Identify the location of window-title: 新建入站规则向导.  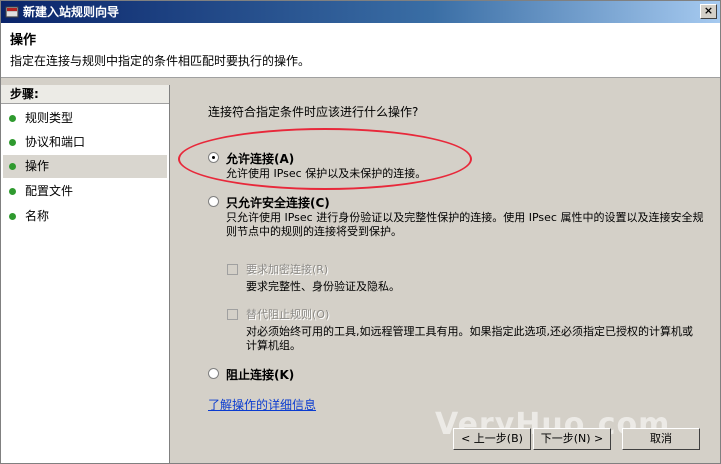
(71, 12).